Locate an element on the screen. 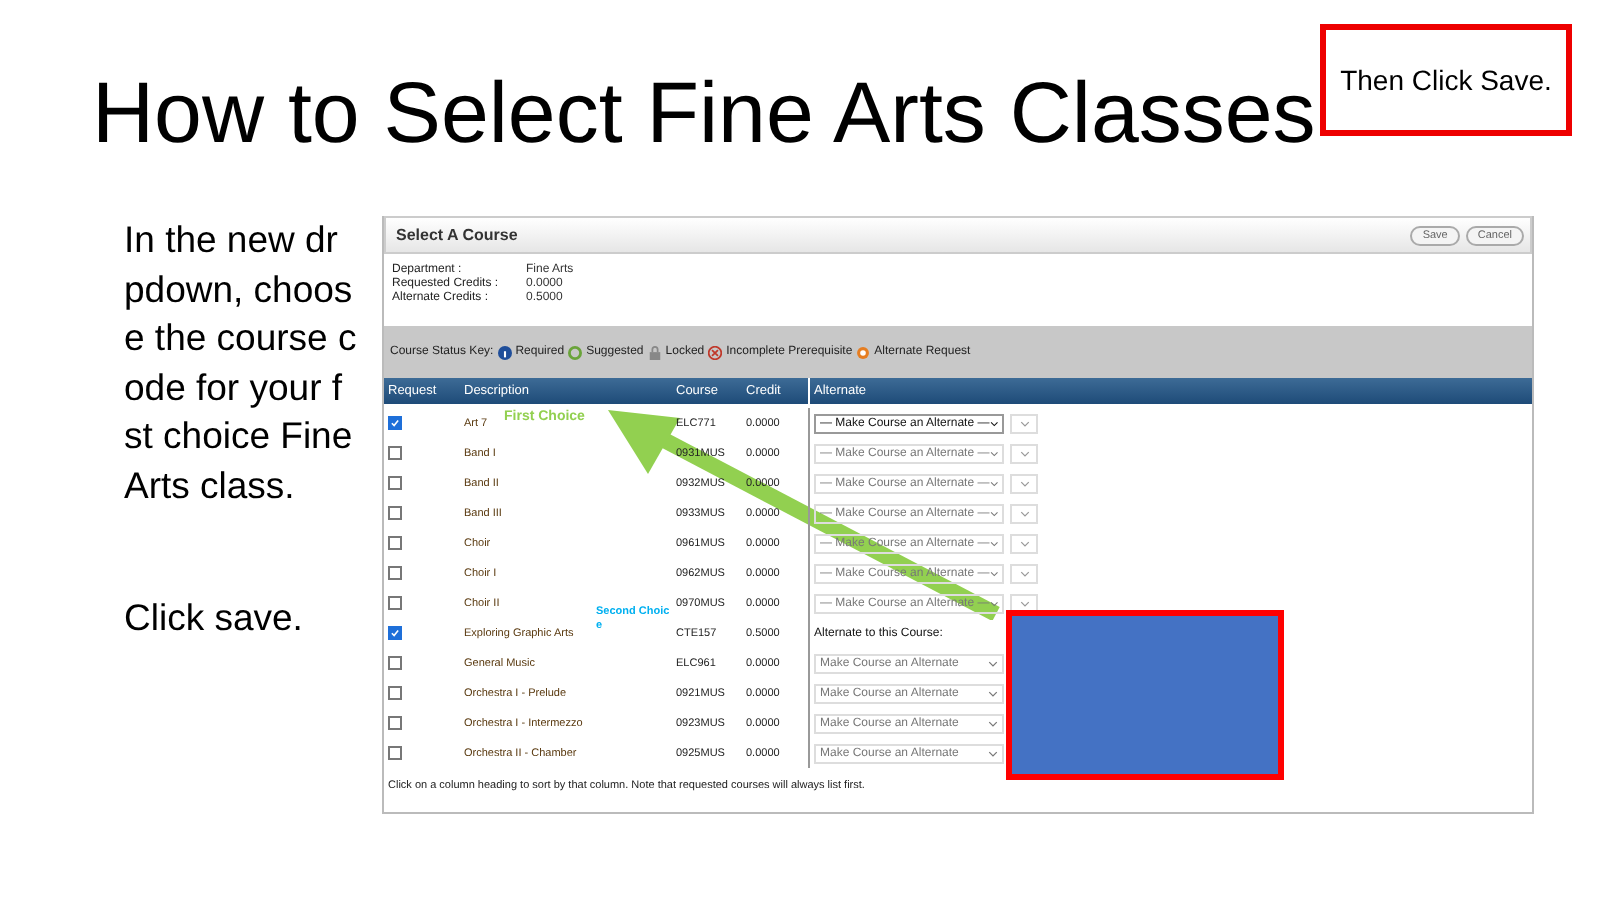 Image resolution: width=1600 pixels, height=900 pixels. dialog-title: Select A Course is located at coordinates (457, 235).